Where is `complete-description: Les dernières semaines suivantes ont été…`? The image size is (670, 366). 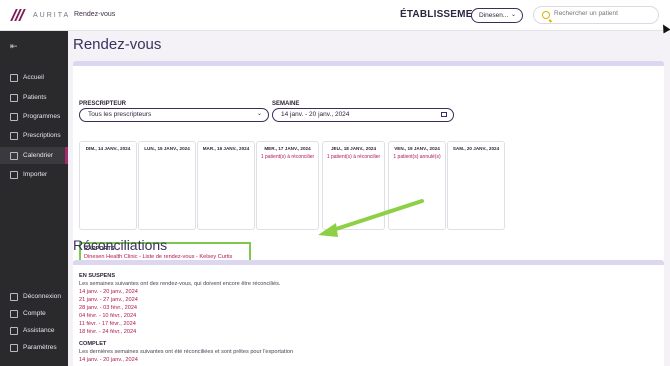 complete-description: Les dernières semaines suivantes ont été… is located at coordinates (186, 352).